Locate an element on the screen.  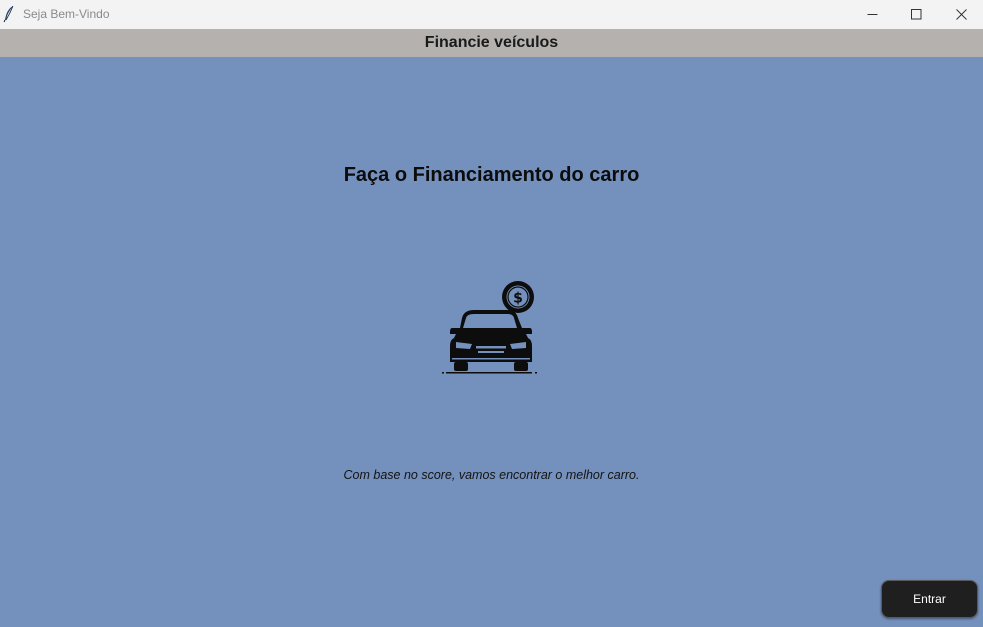
close-icon is located at coordinates (961, 14).